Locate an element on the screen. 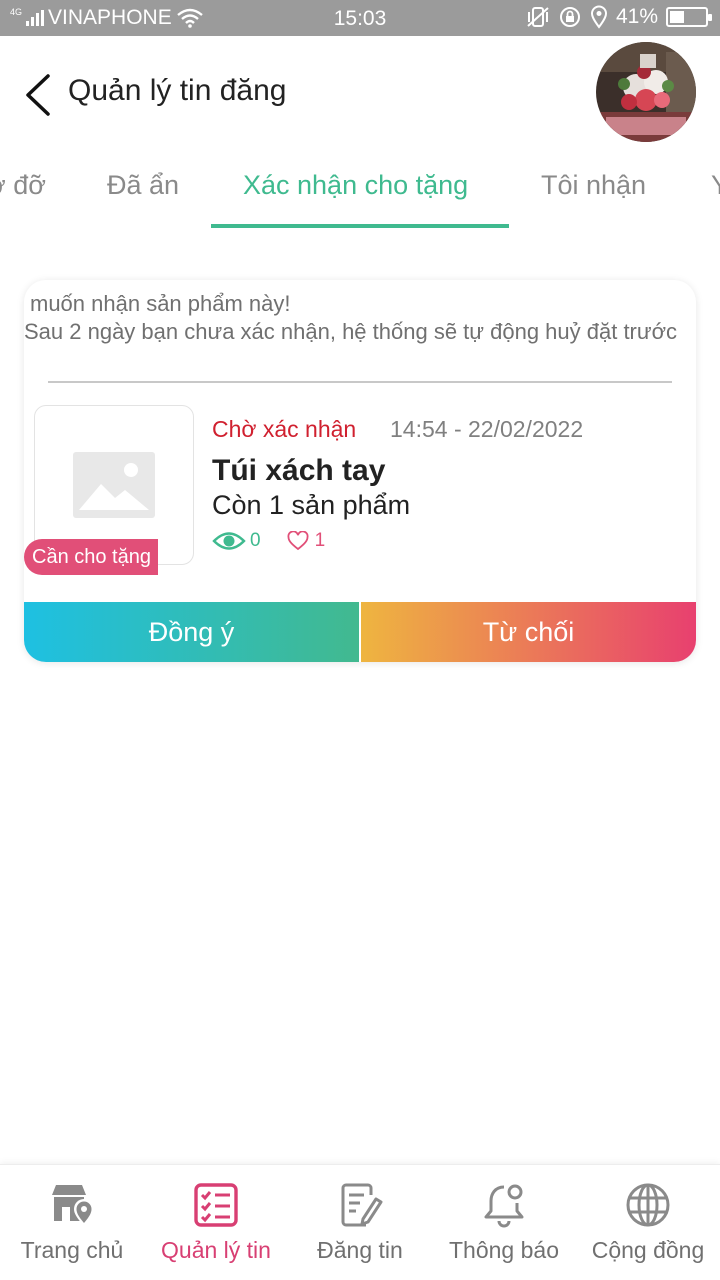  reject-button: Từ chối is located at coordinates (528, 632).